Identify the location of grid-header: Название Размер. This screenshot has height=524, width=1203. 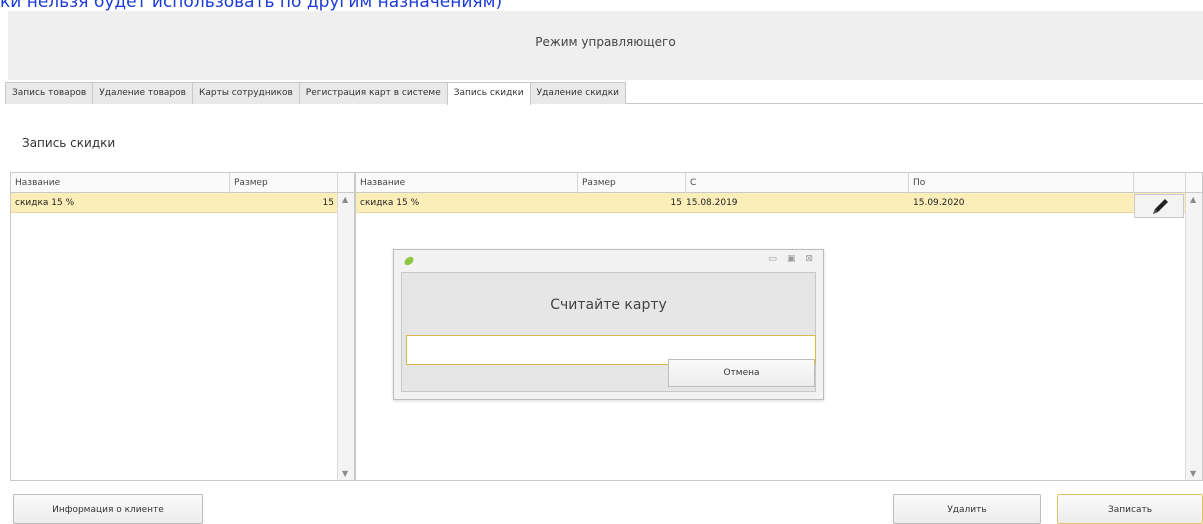
(182, 183).